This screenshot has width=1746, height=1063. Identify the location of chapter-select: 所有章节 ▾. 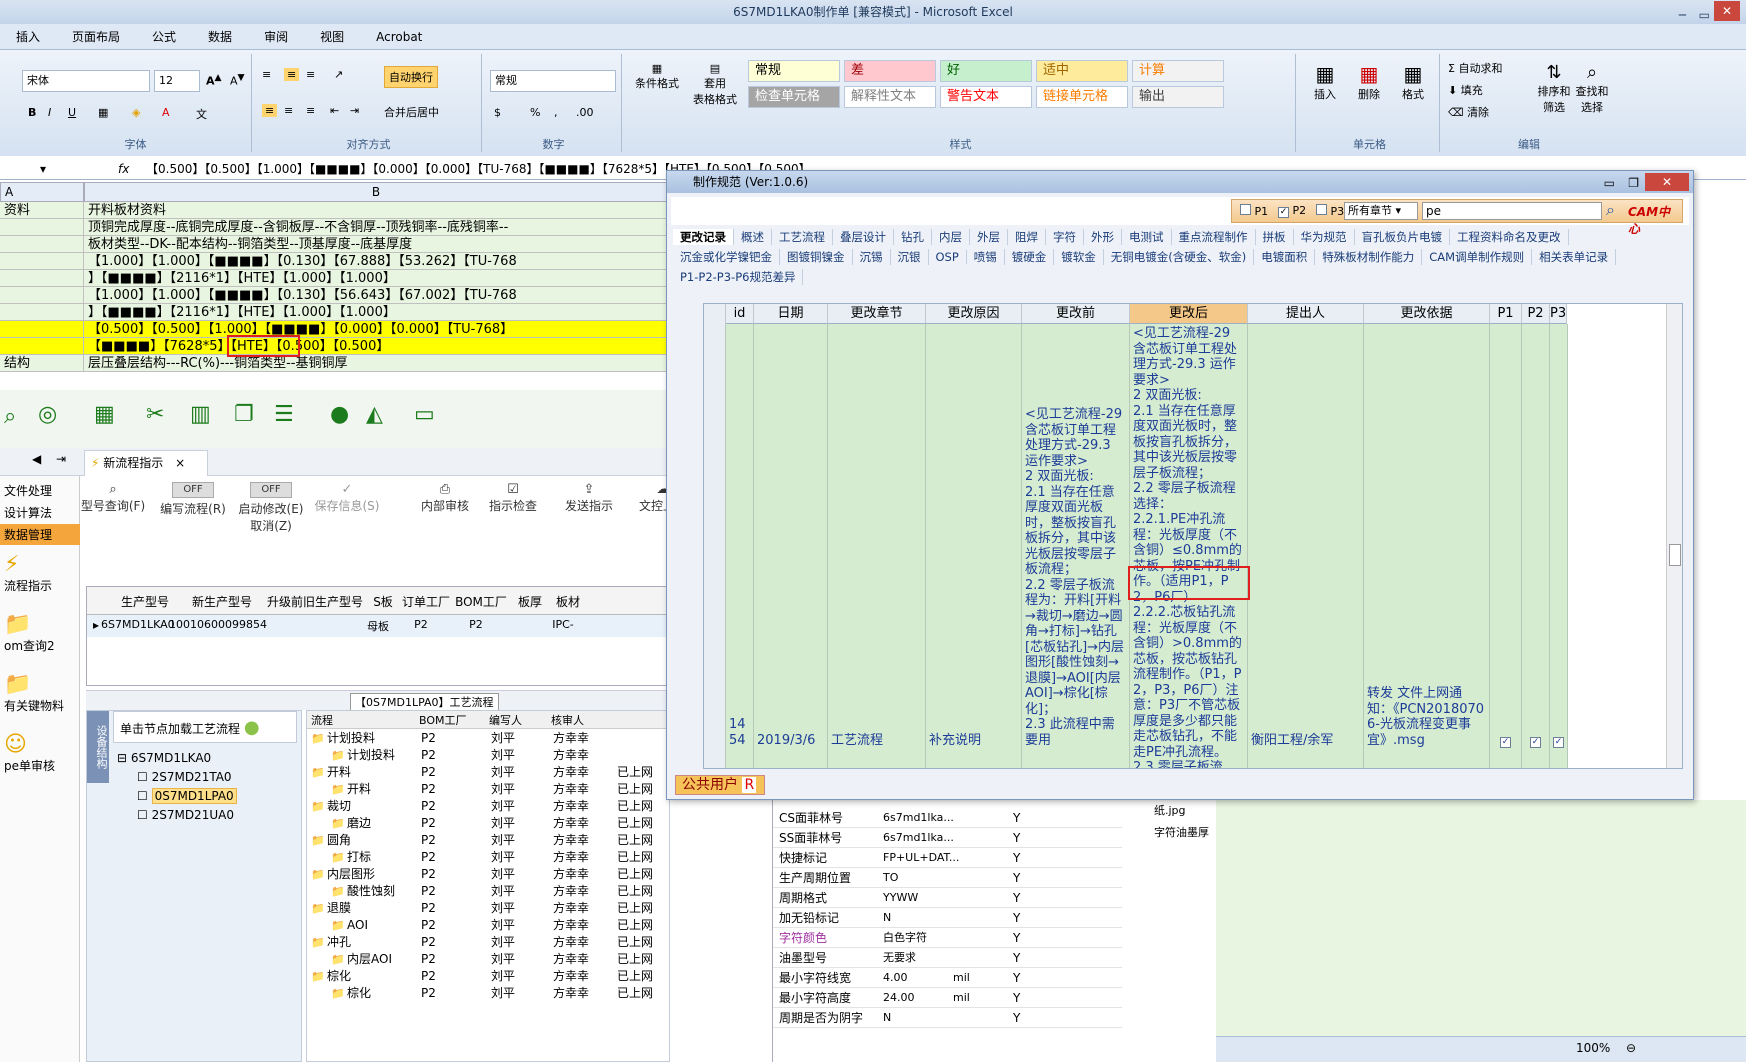
(1381, 211).